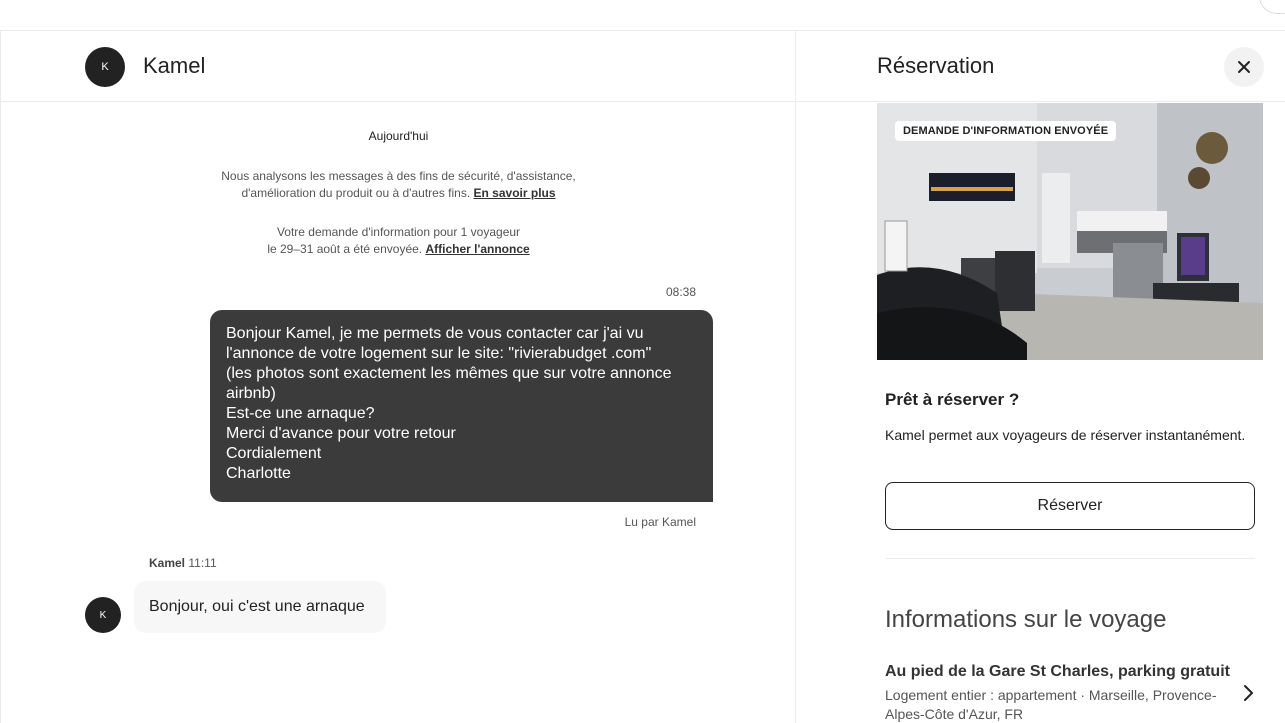 This screenshot has height=723, width=1285. I want to click on close-button, so click(1244, 67).